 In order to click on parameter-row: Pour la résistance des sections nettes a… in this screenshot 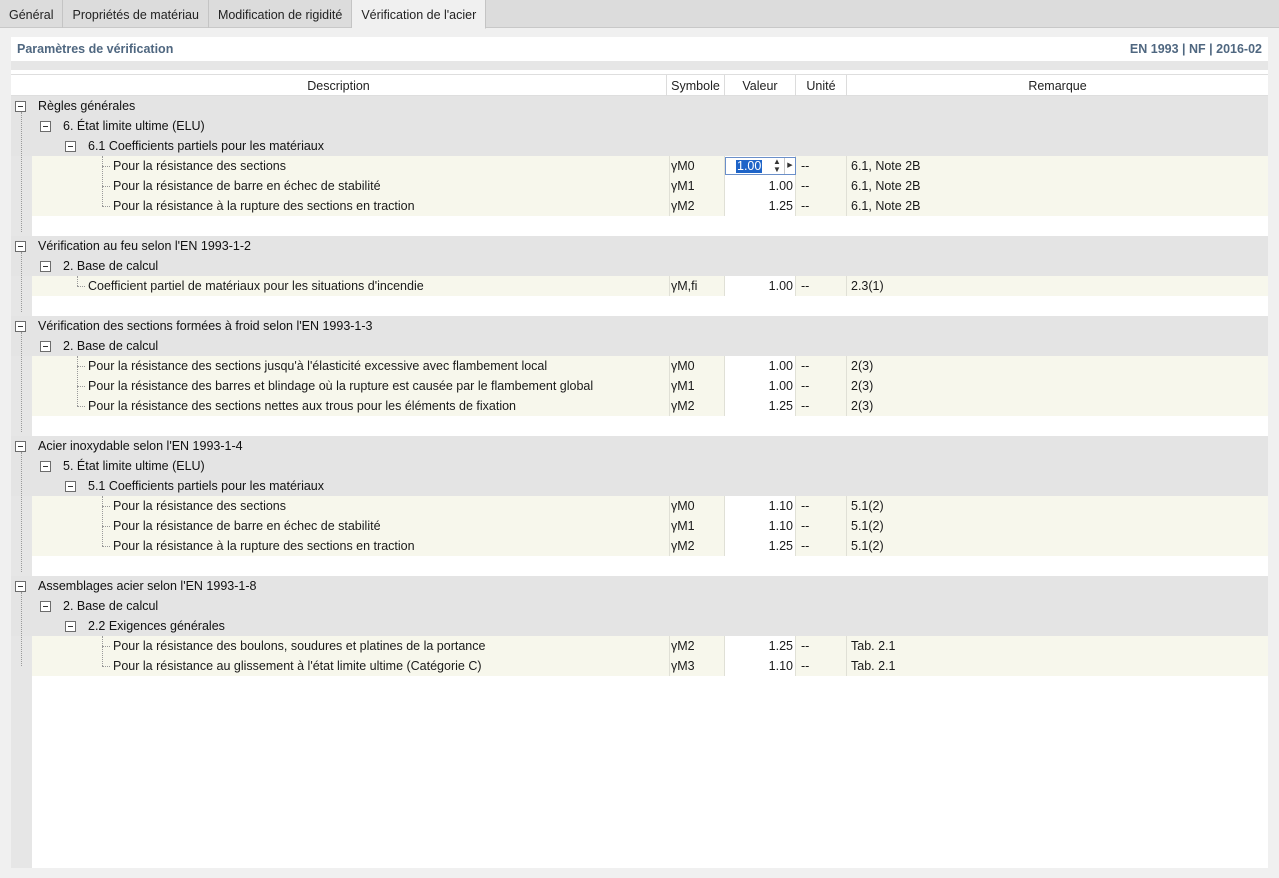, I will do `click(639, 406)`.